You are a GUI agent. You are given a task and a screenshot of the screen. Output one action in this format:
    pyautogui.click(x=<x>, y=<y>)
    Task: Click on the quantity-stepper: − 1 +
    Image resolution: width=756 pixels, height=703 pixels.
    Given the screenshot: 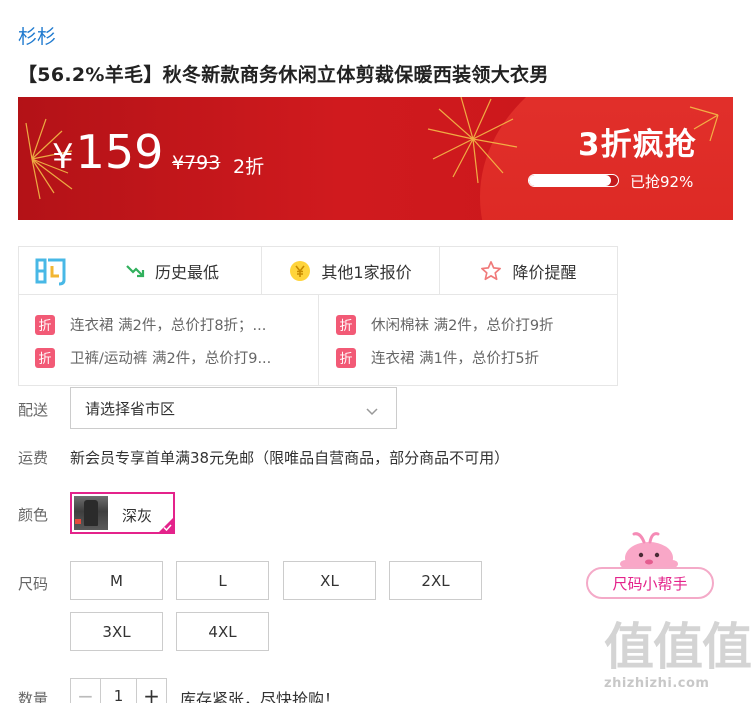 What is the action you would take?
    pyautogui.click(x=118, y=690)
    